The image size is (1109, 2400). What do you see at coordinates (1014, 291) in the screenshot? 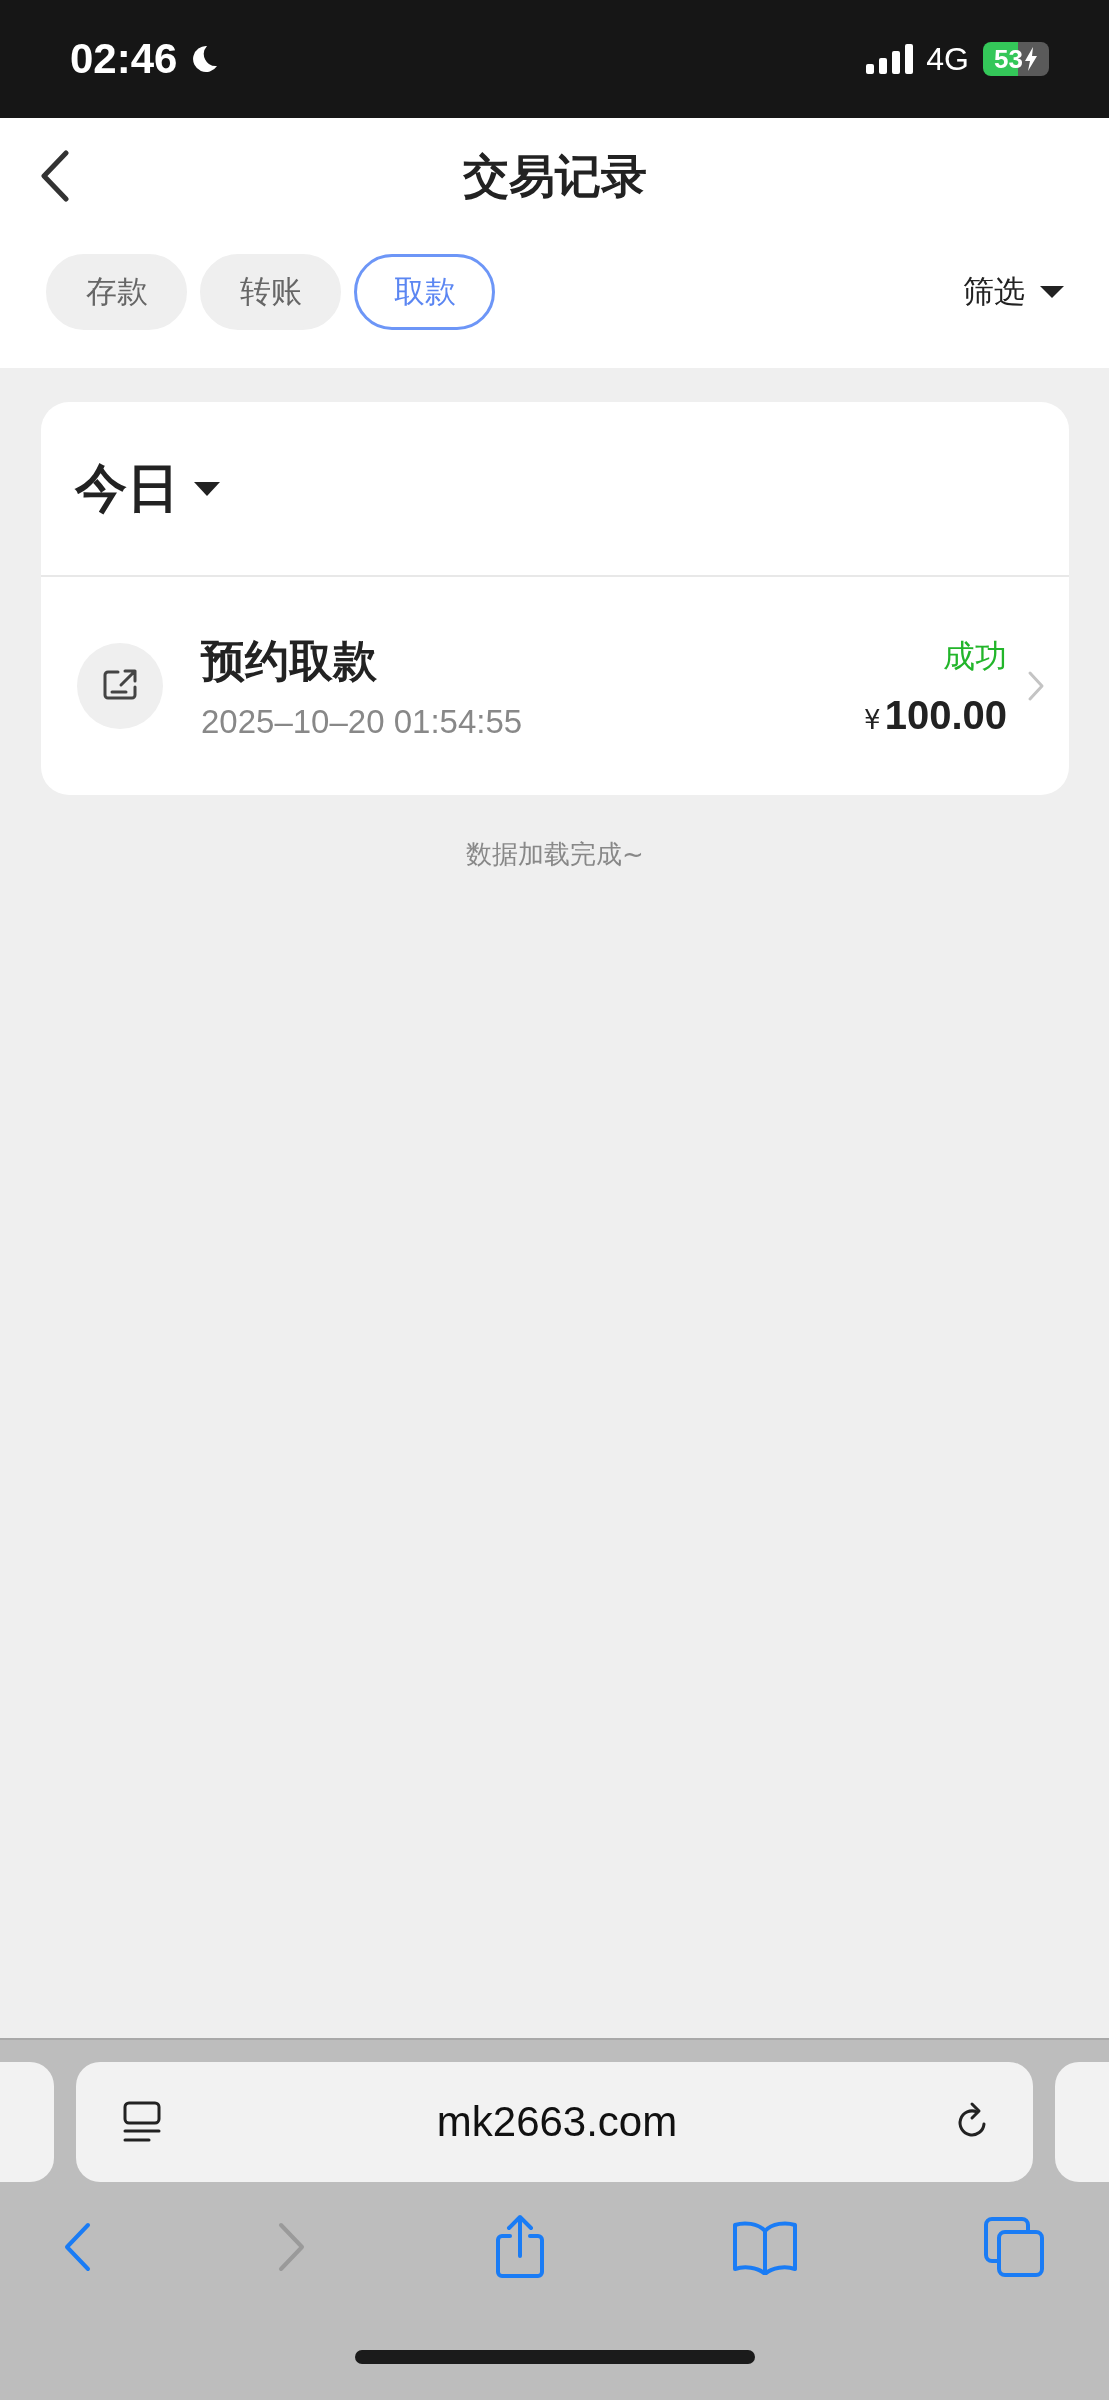
I see `filter-button: 筛选` at bounding box center [1014, 291].